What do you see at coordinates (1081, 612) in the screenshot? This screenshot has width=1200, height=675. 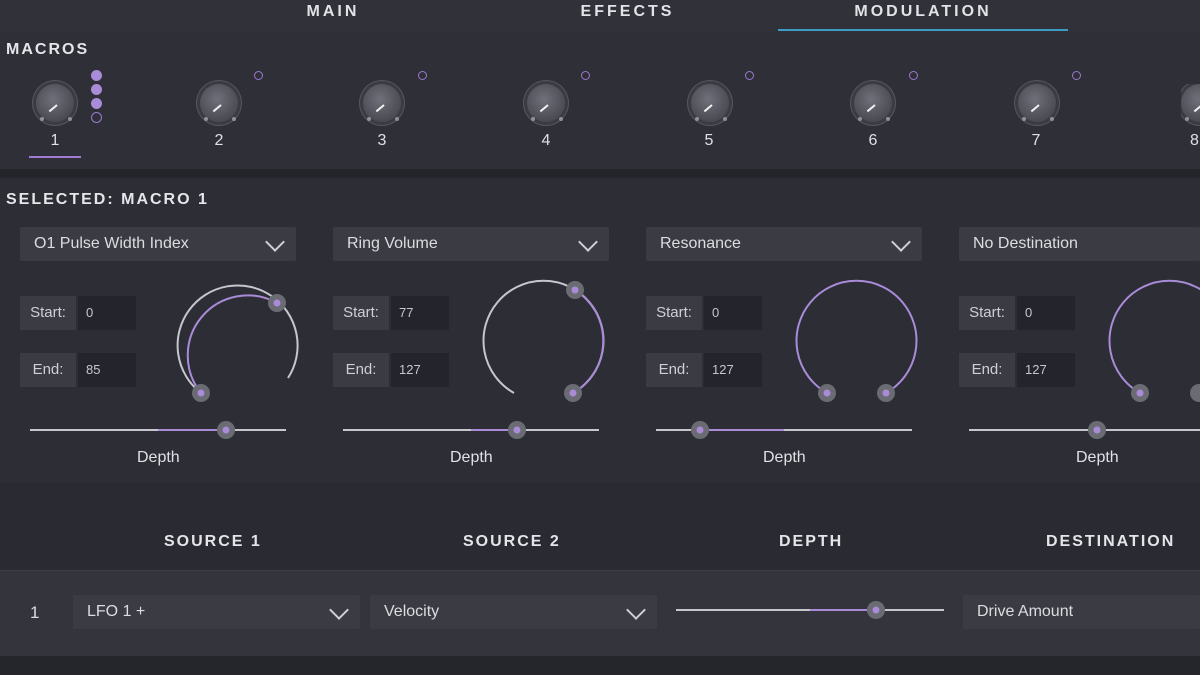 I see `row-1-destination-dropdown: Drive Amount` at bounding box center [1081, 612].